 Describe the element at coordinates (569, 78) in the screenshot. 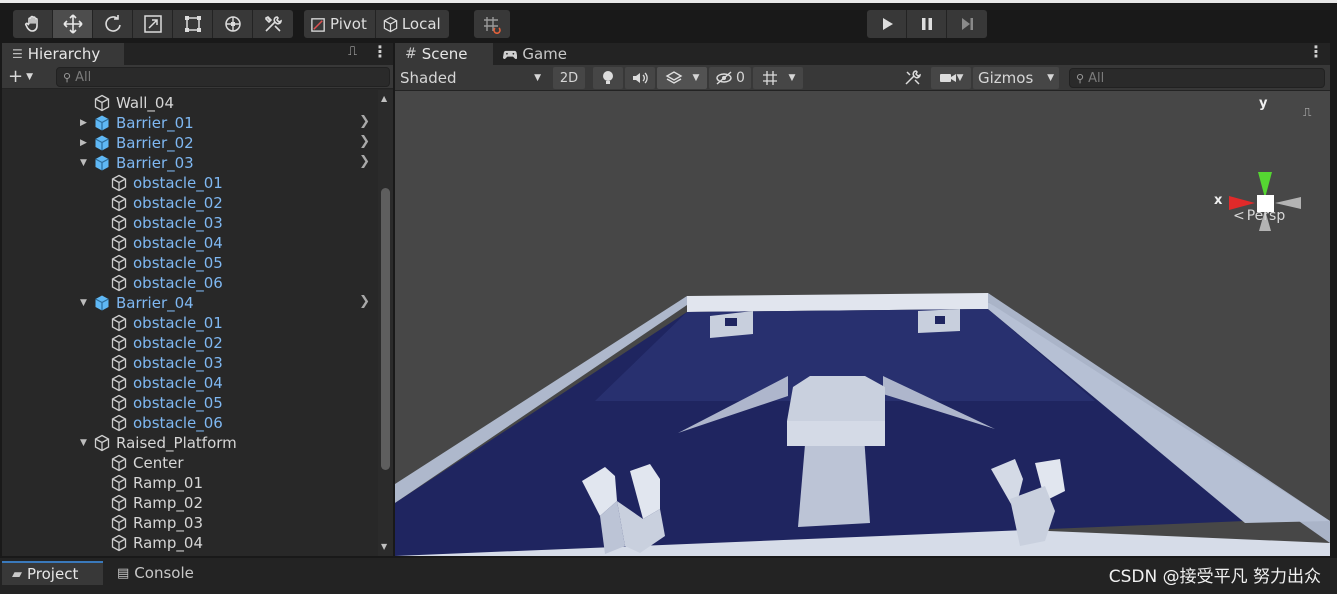

I see `toggle-2d-button: 2D` at that location.